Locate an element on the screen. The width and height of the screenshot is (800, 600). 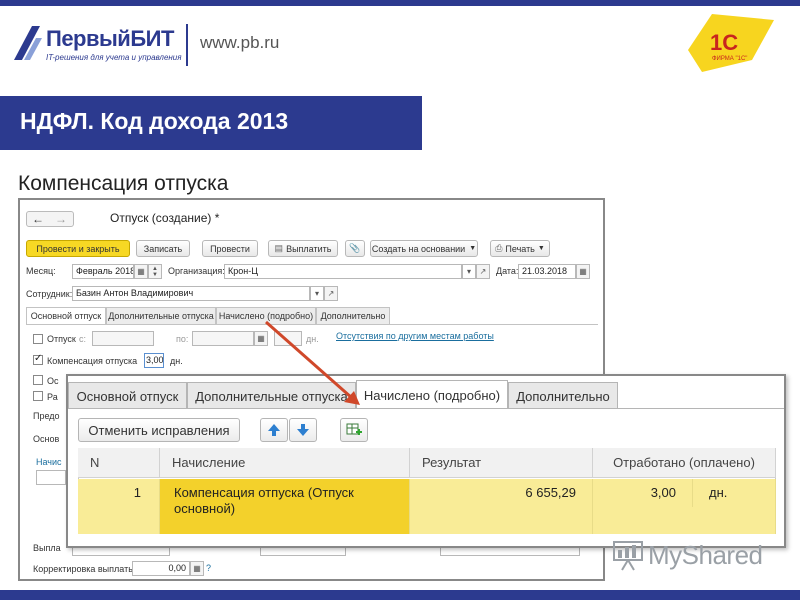
1c-badge-icon: 1С ФИРМА "1С" is located at coordinates (731, 43).